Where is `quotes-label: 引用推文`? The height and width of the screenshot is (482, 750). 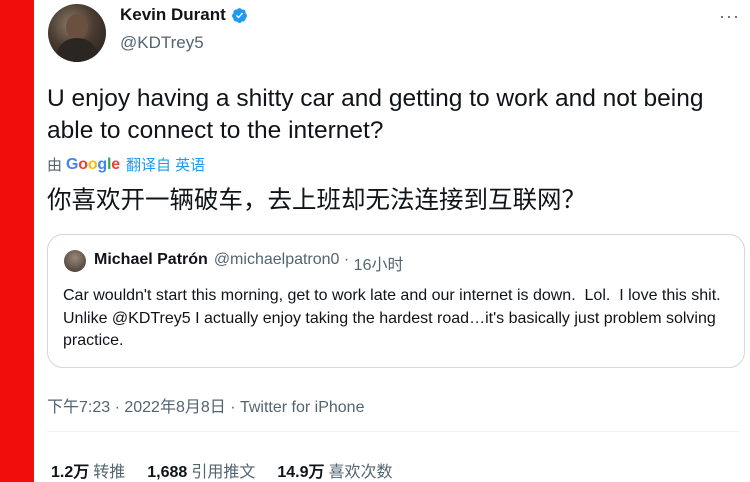 quotes-label: 引用推文 is located at coordinates (223, 472).